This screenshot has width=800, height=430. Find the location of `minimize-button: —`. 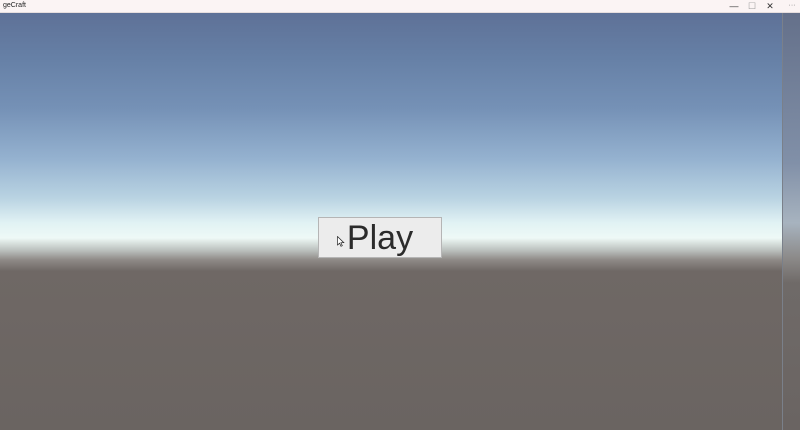

minimize-button: — is located at coordinates (734, 6).